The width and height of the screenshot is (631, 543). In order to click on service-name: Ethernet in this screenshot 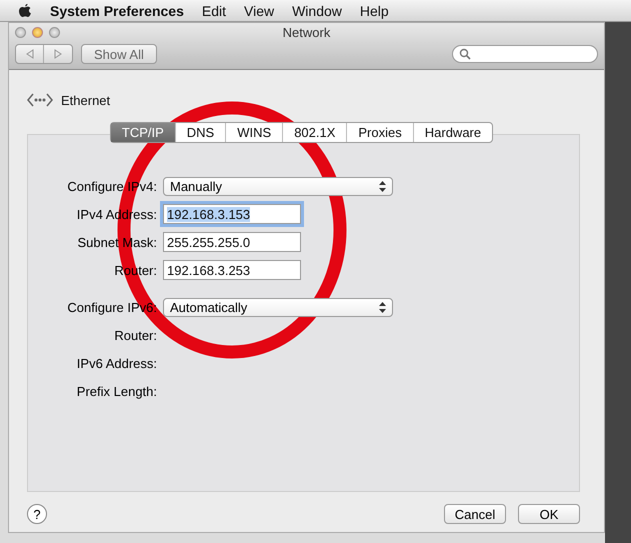, I will do `click(85, 100)`.